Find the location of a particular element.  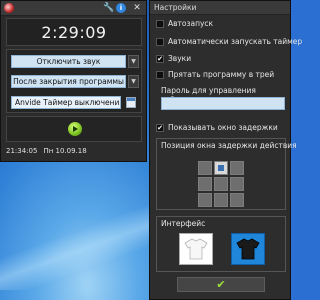

hide-tray-label: Прятать программу в трей is located at coordinates (221, 74).